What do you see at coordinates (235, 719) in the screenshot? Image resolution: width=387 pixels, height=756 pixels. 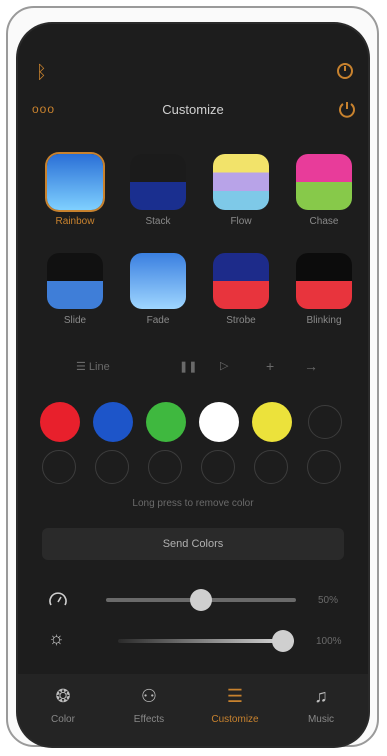 I see `nav-label: Customize` at bounding box center [235, 719].